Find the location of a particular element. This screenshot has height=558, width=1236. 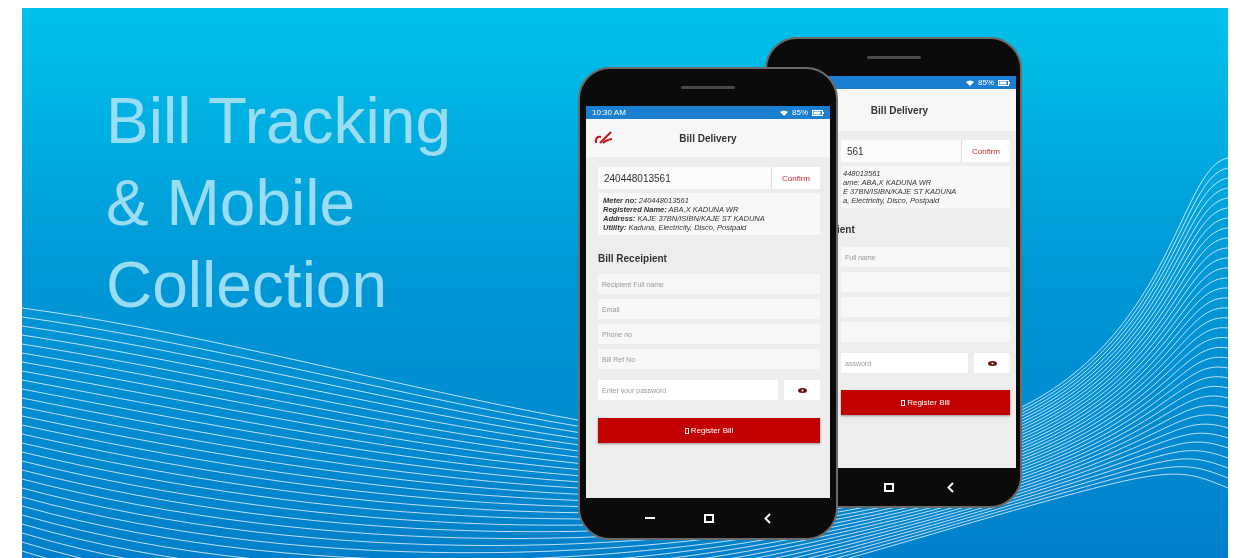

meter-number-field: 240448013561 Confirm is located at coordinates (709, 178).